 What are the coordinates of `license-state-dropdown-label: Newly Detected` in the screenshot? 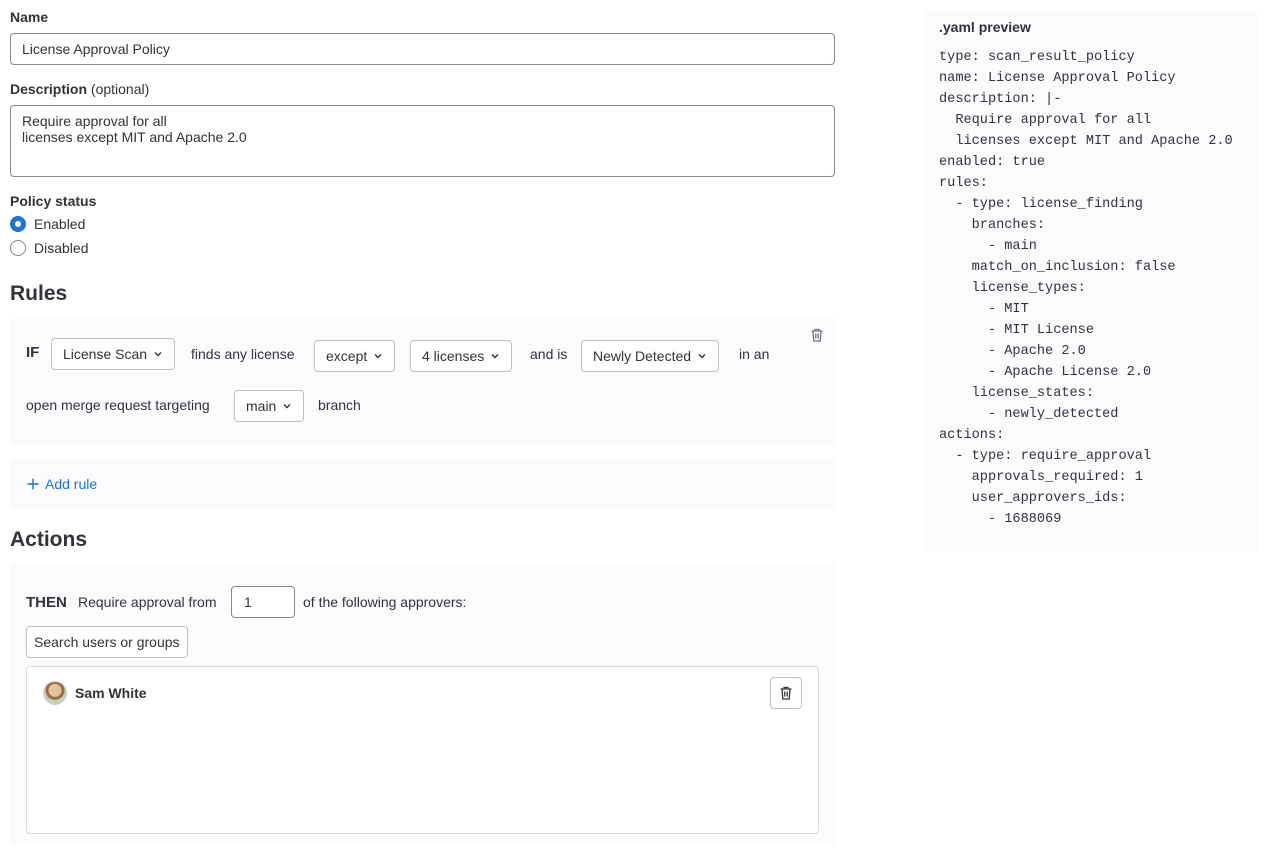 It's located at (642, 356).